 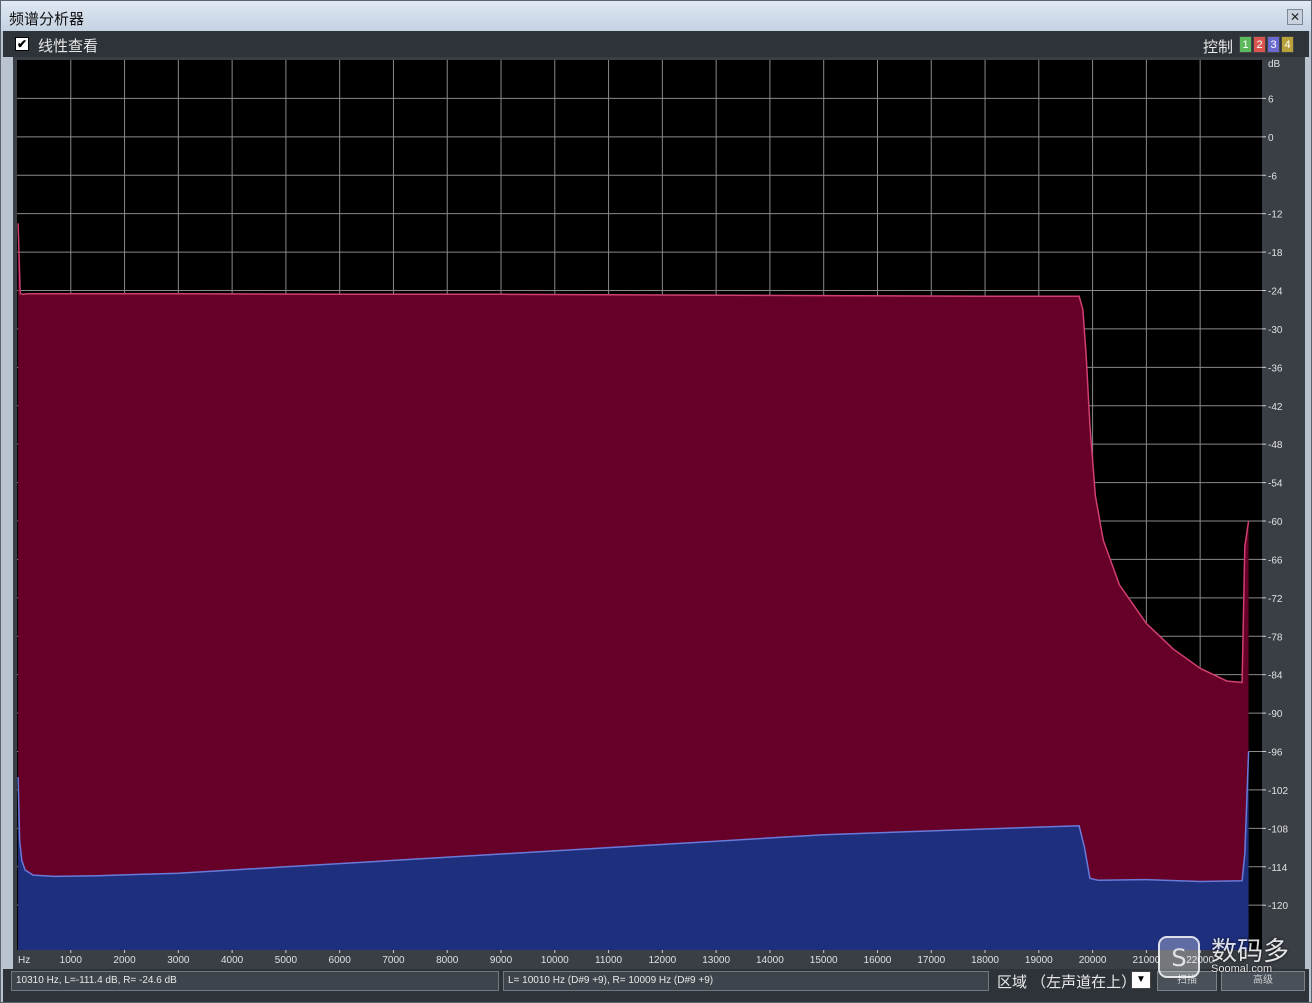 What do you see at coordinates (1275, 599) in the screenshot?
I see `y-tick-label: -72` at bounding box center [1275, 599].